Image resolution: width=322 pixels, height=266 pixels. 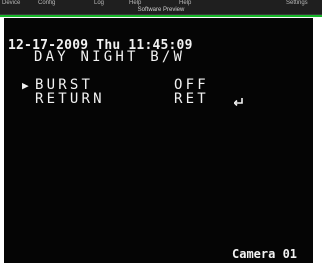 I want to click on return-arrow-icon, so click(x=238, y=102).